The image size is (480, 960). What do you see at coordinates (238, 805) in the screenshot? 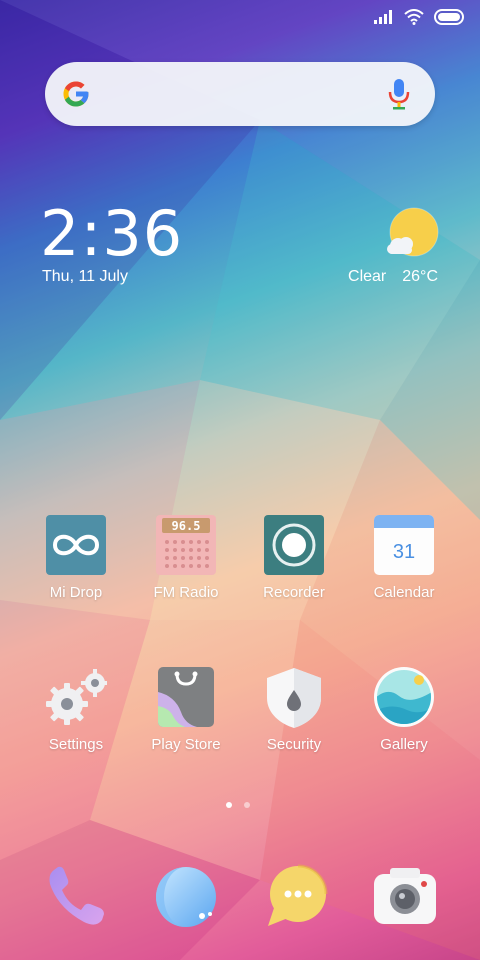
I see `page-indicator` at bounding box center [238, 805].